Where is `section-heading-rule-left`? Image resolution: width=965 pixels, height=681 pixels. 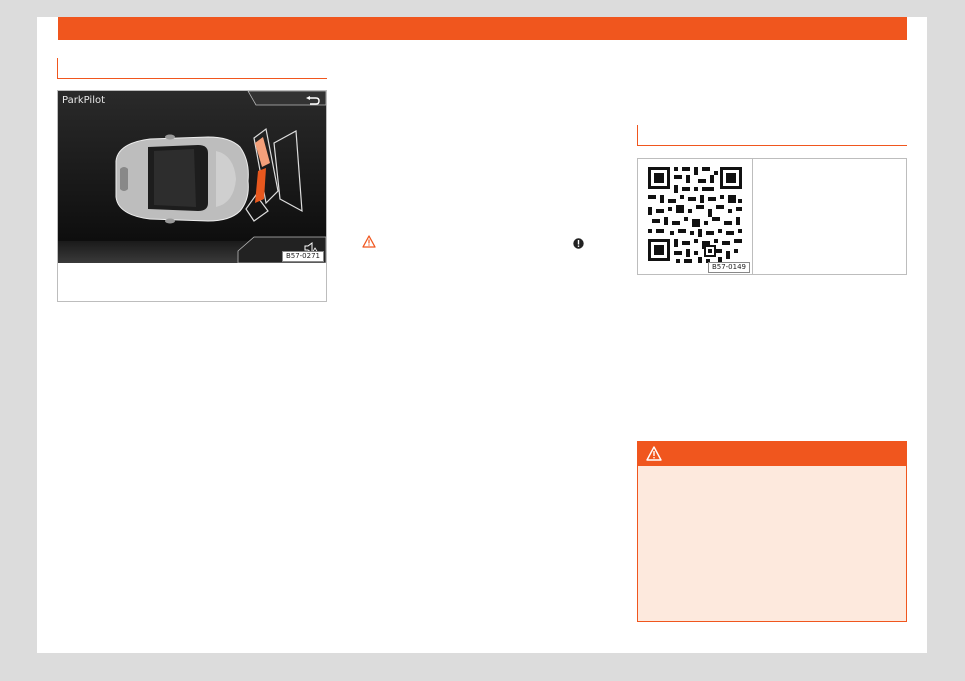
section-heading-rule-left is located at coordinates (192, 68).